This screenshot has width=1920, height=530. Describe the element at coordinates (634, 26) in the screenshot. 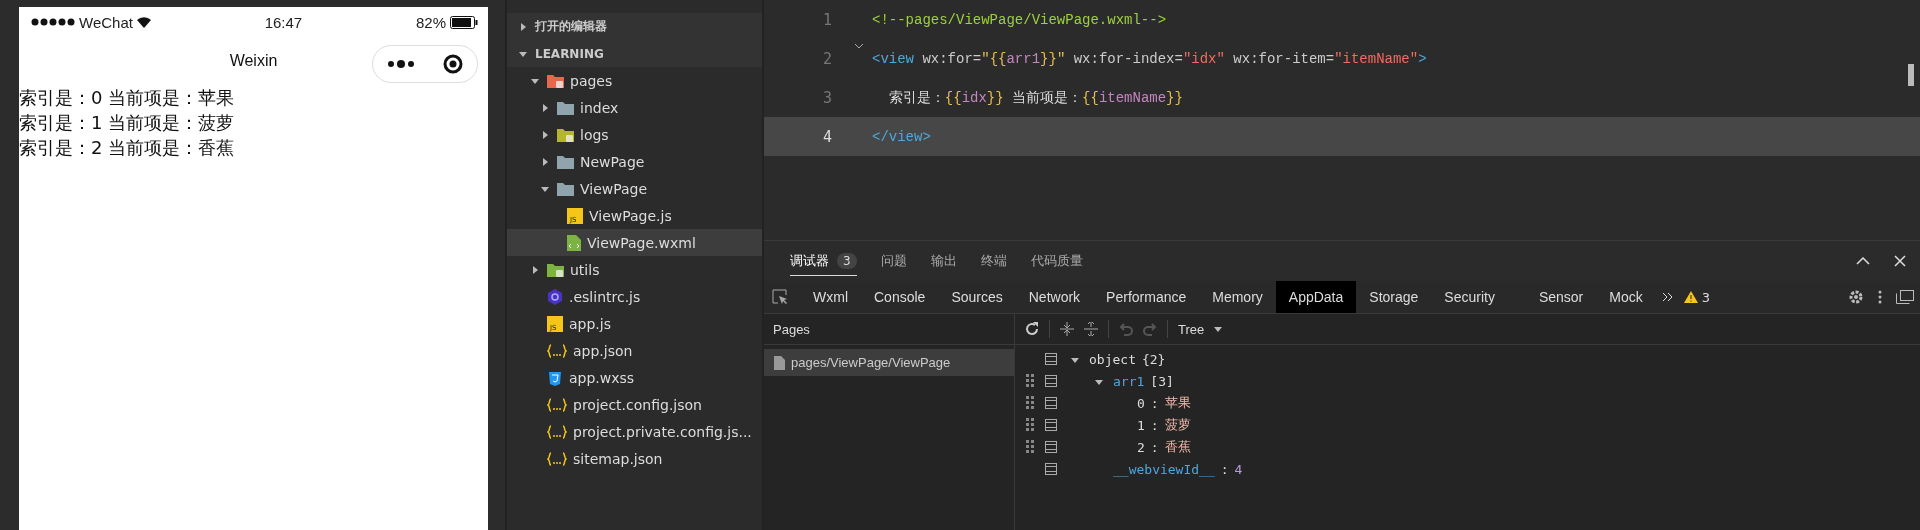

I see `explorer-section: 打开的编辑器` at that location.